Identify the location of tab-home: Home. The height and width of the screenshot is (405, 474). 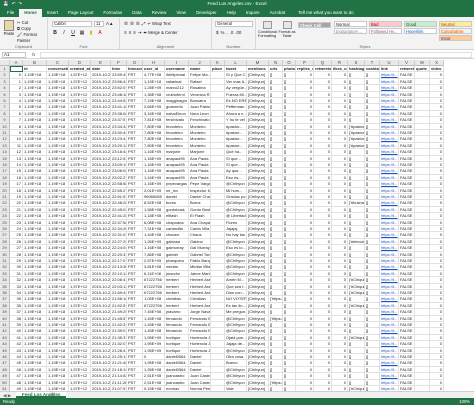
(30, 13).